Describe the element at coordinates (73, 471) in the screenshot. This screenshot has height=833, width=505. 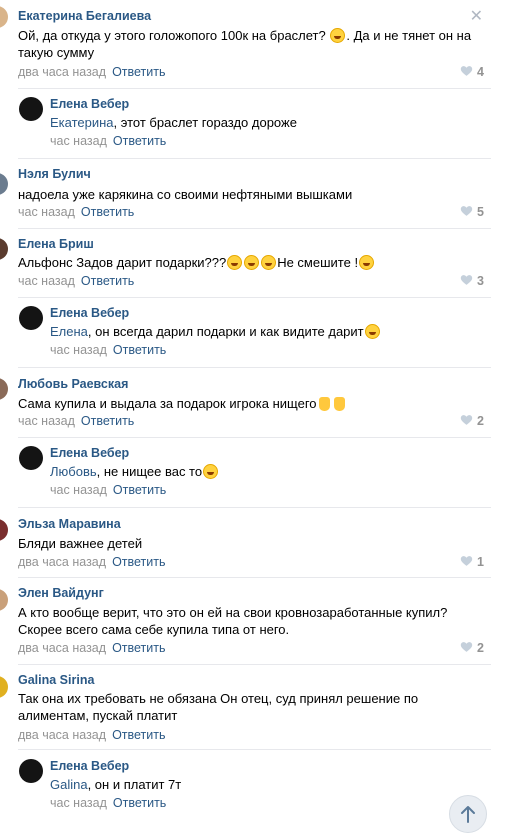
I see `mention-link: Любовь` at that location.